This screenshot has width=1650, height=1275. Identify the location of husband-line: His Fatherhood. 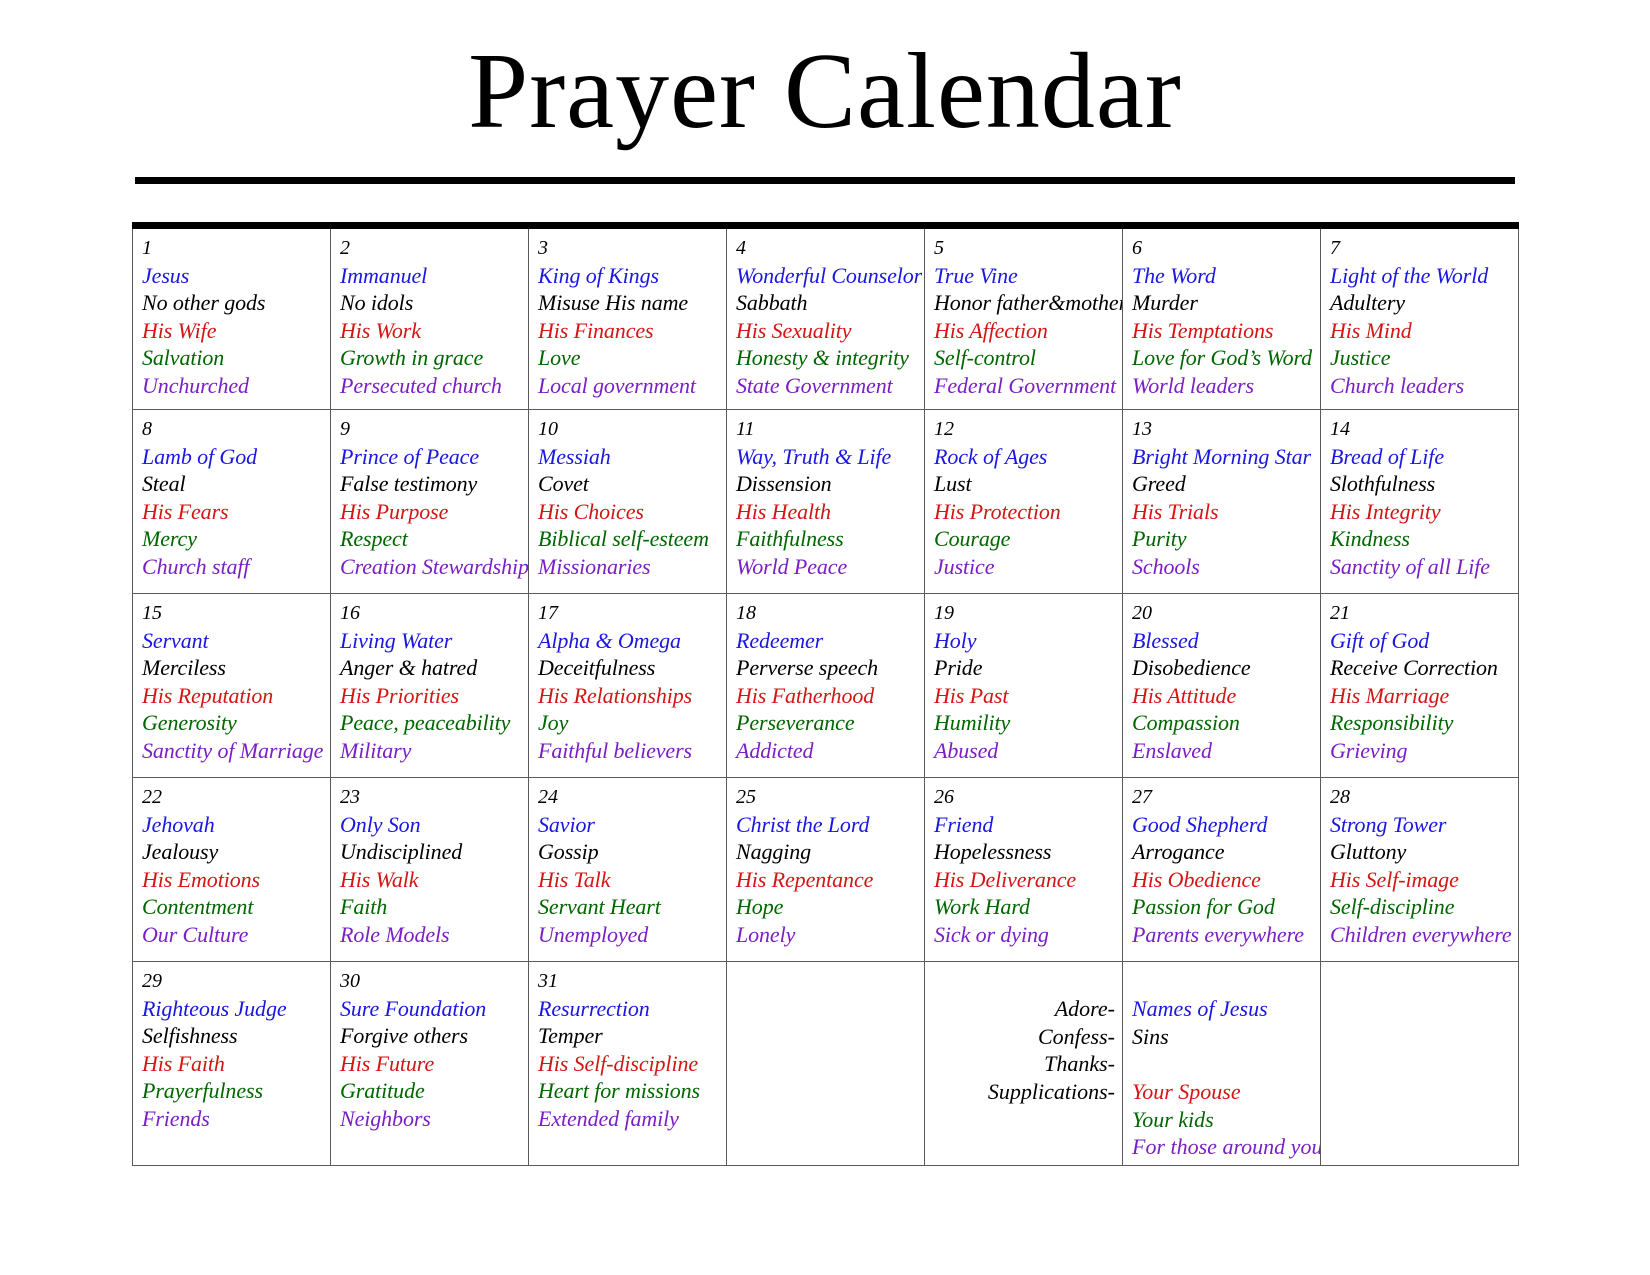
(805, 695).